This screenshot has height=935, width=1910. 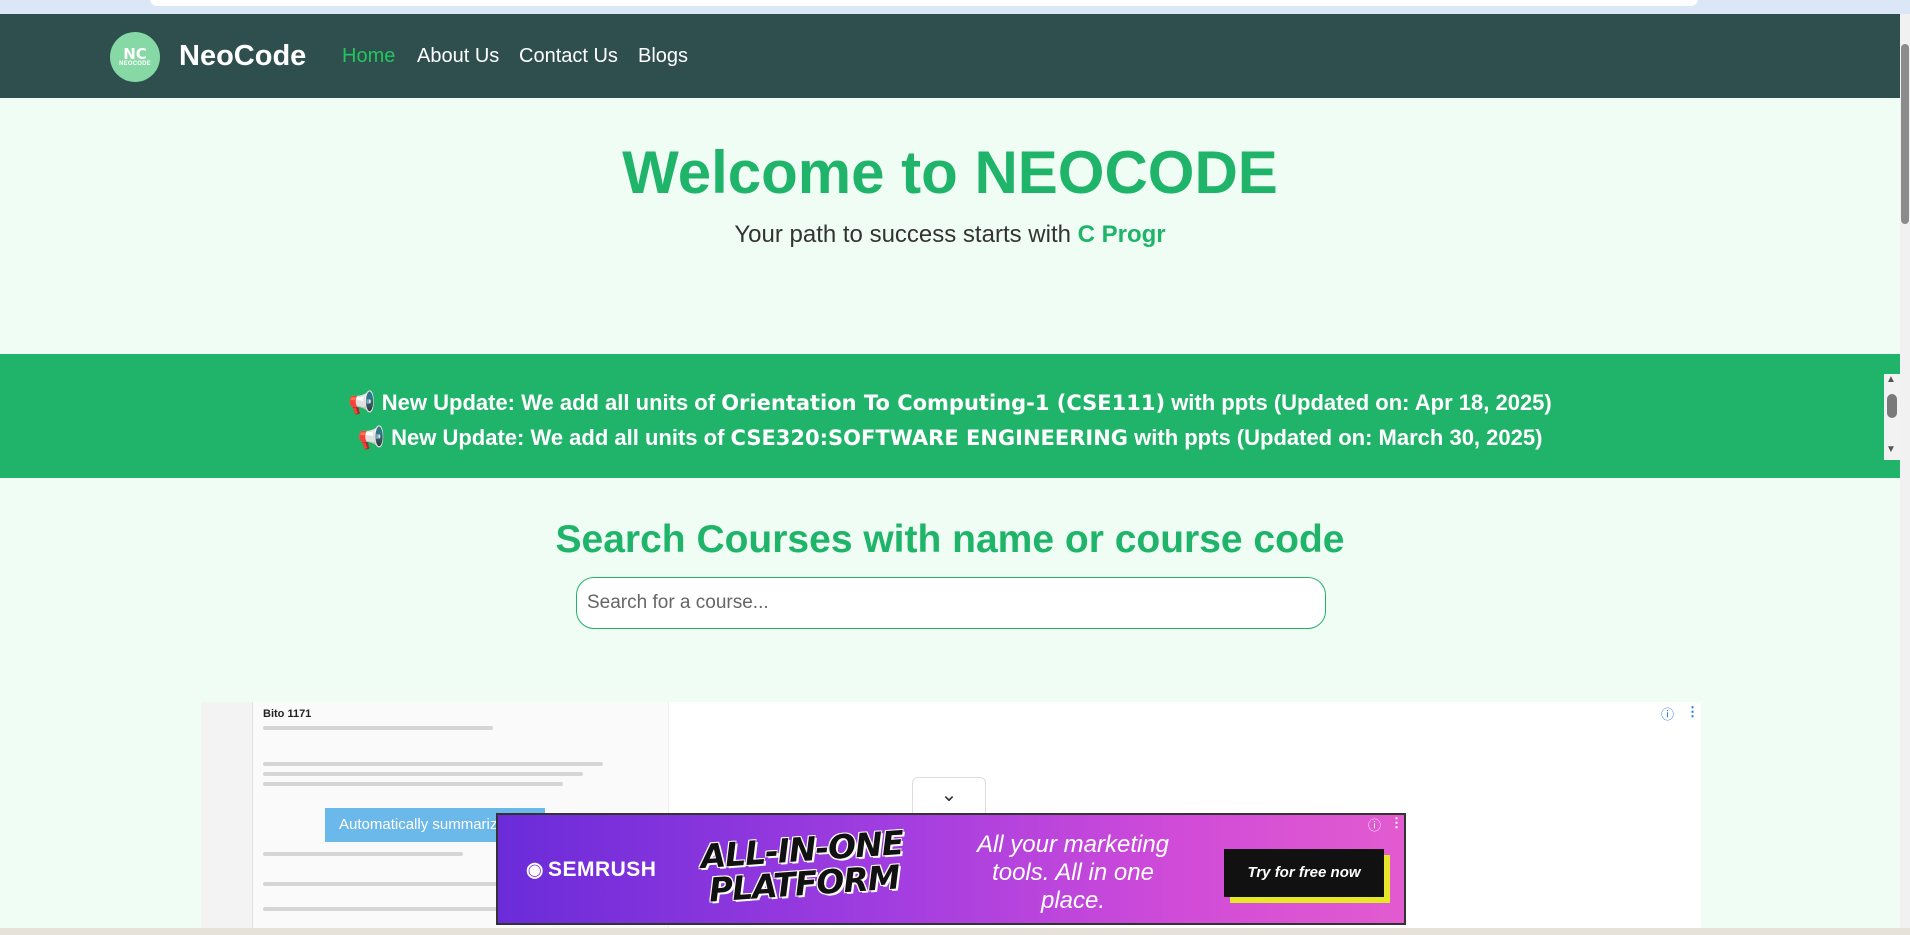 I want to click on updates-scroll-thumb, so click(x=1892, y=406).